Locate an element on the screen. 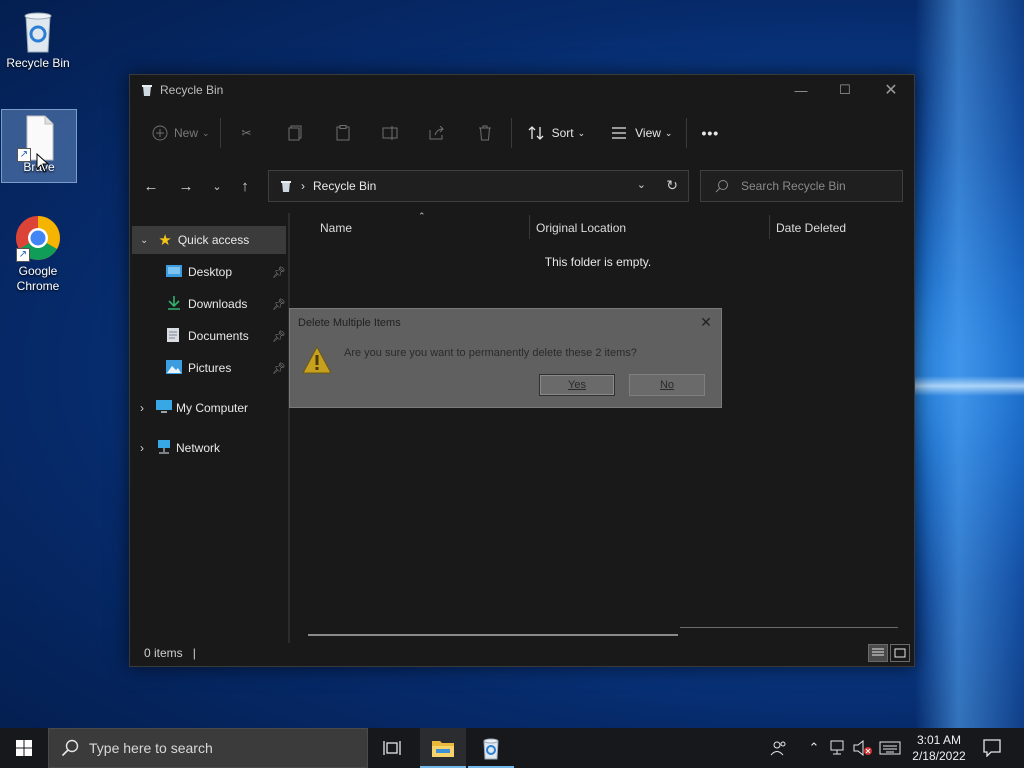  desktop-folder-icon is located at coordinates (174, 272).